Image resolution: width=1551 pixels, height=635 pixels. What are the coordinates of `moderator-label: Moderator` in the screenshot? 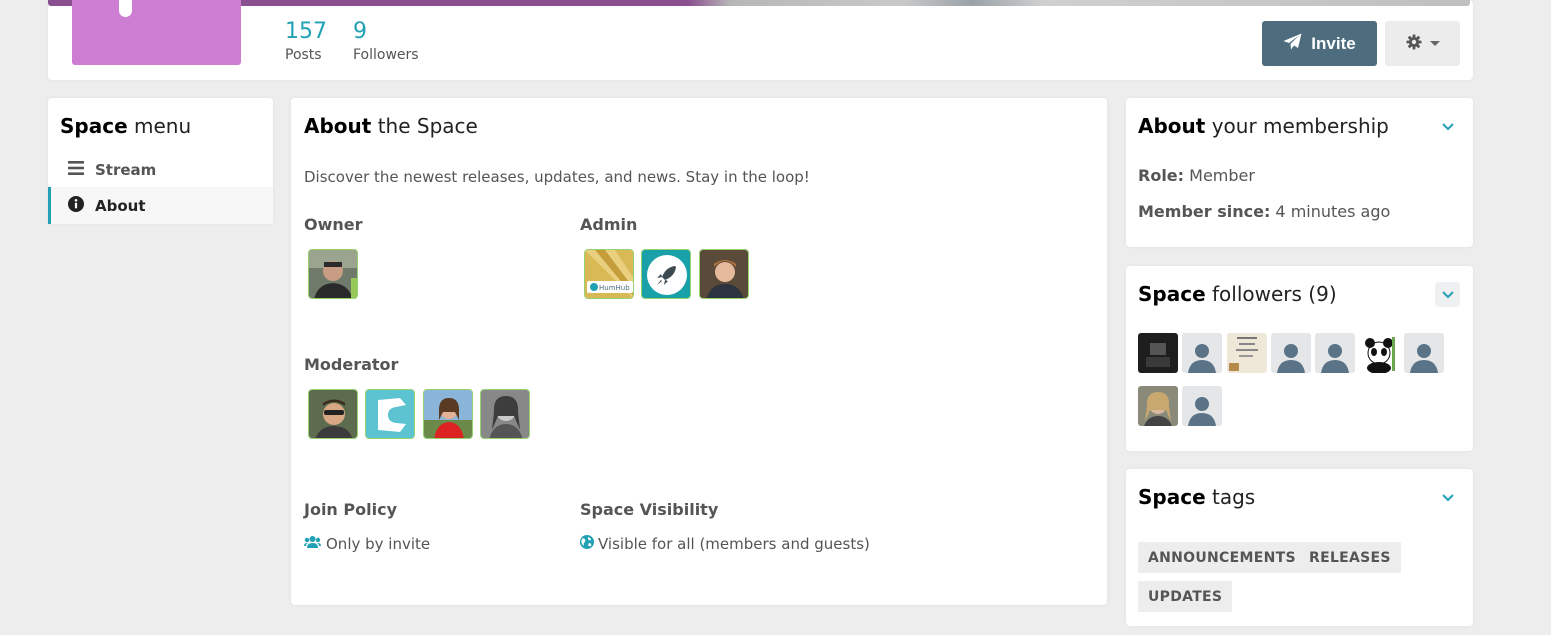 It's located at (351, 364).